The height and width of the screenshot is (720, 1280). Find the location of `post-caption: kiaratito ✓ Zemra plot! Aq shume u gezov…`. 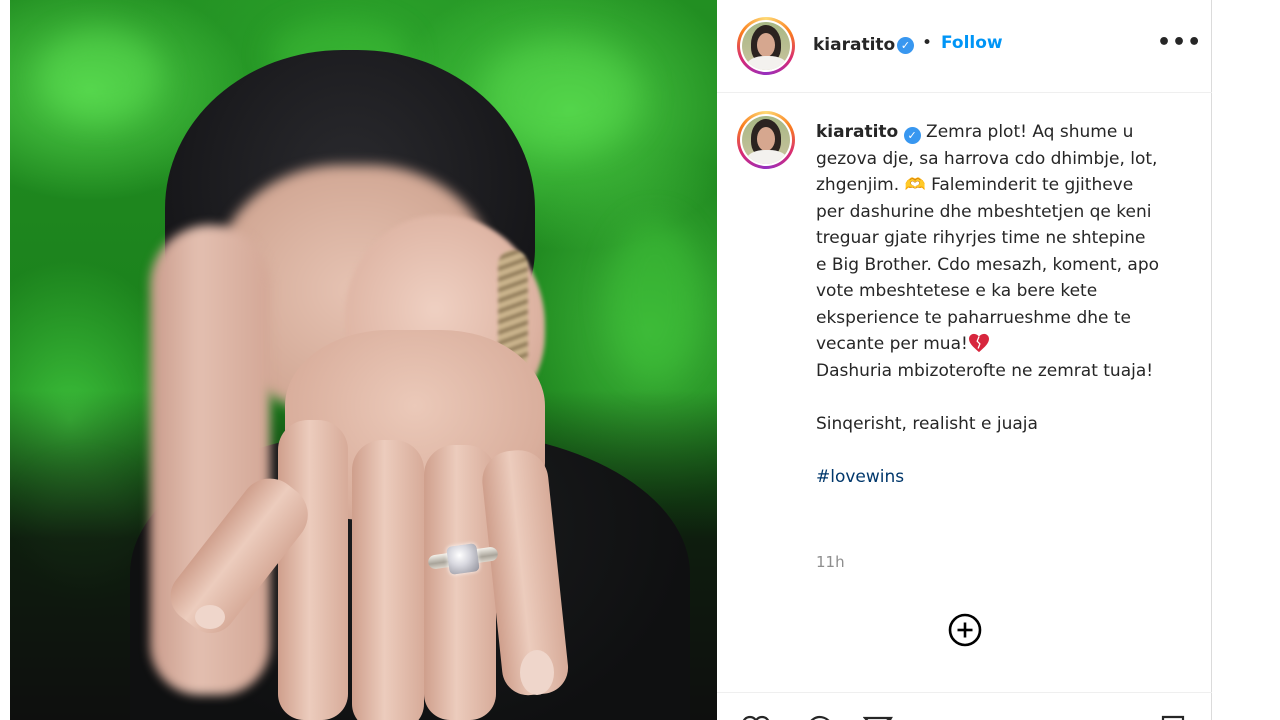

post-caption: kiaratito ✓ Zemra plot! Aq shume u gezov… is located at coordinates (988, 304).